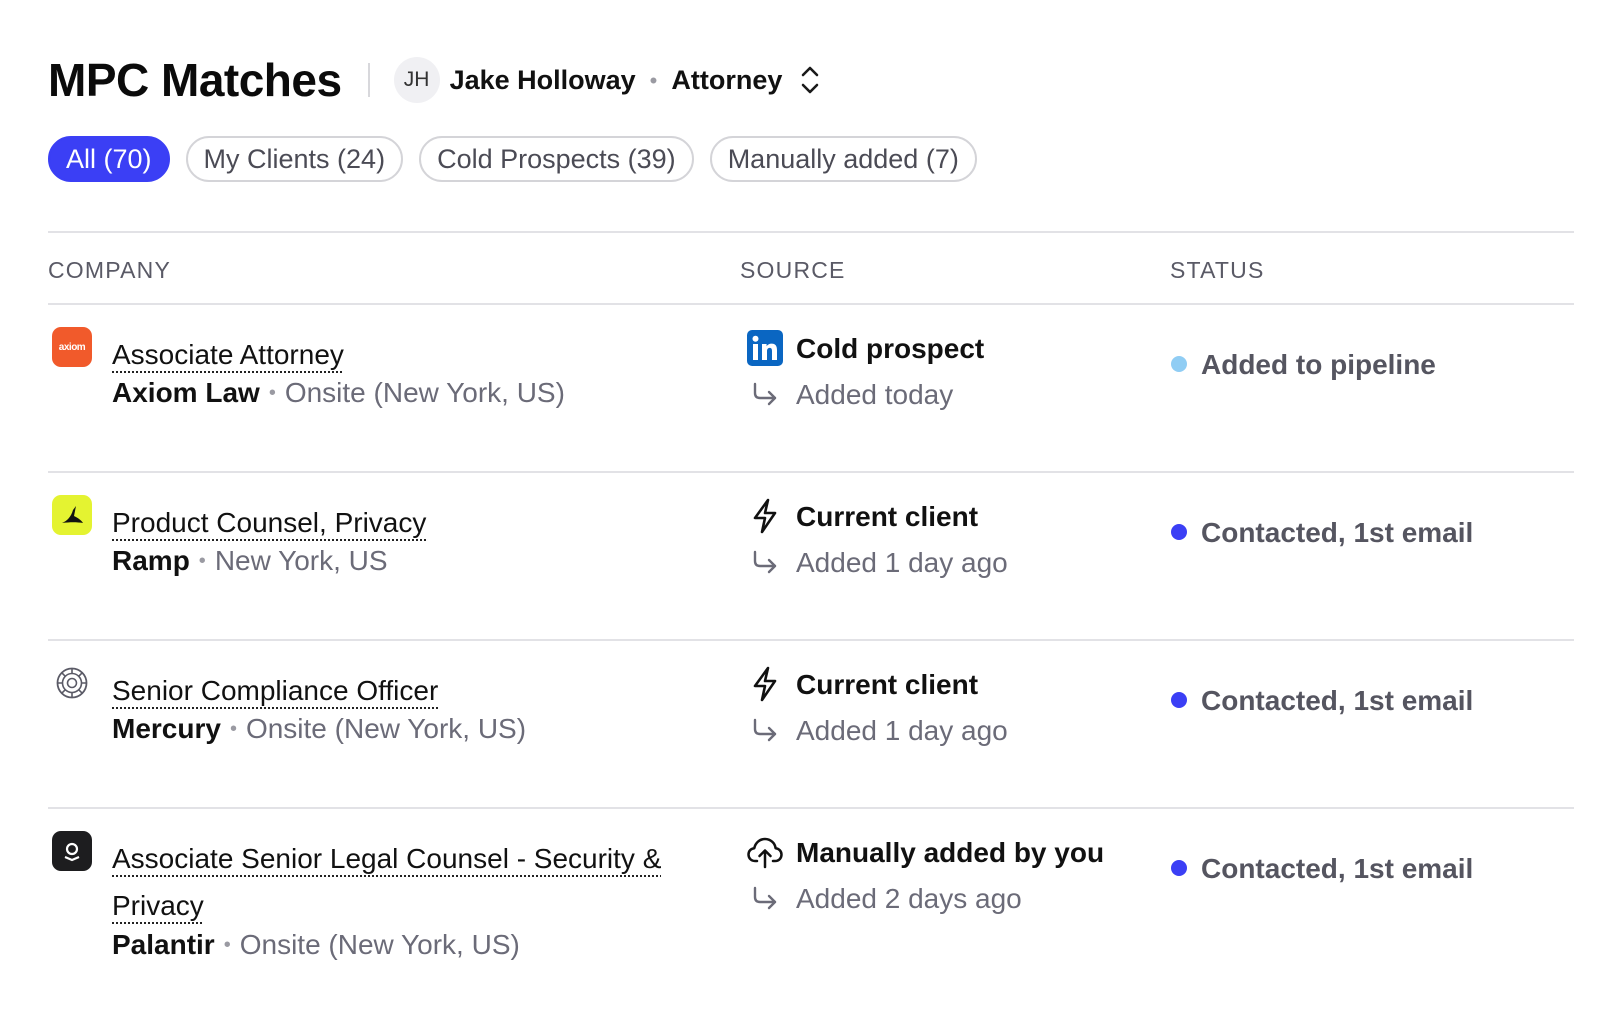 The image size is (1606, 1024). What do you see at coordinates (1217, 270) in the screenshot?
I see `column-header-status: STATUS` at bounding box center [1217, 270].